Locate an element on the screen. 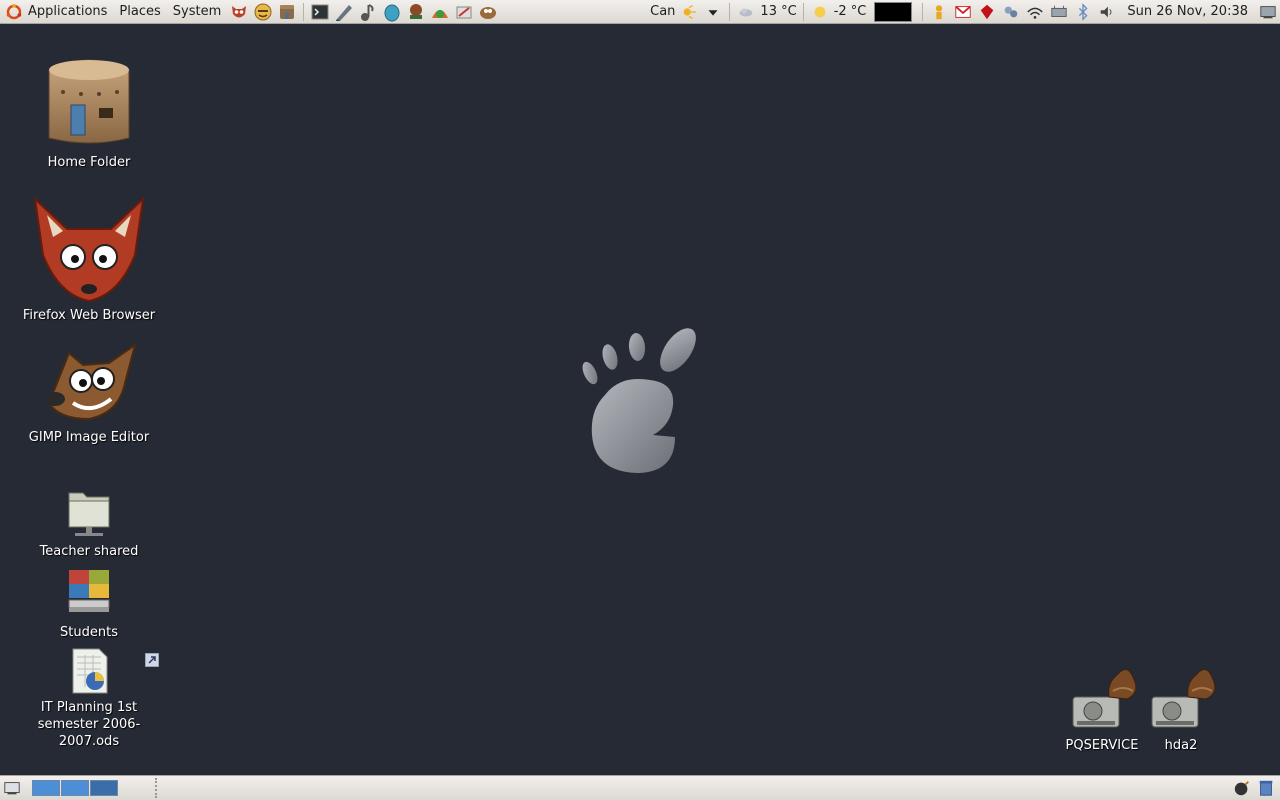 The width and height of the screenshot is (1280, 800). cloud-icon is located at coordinates (746, 12).